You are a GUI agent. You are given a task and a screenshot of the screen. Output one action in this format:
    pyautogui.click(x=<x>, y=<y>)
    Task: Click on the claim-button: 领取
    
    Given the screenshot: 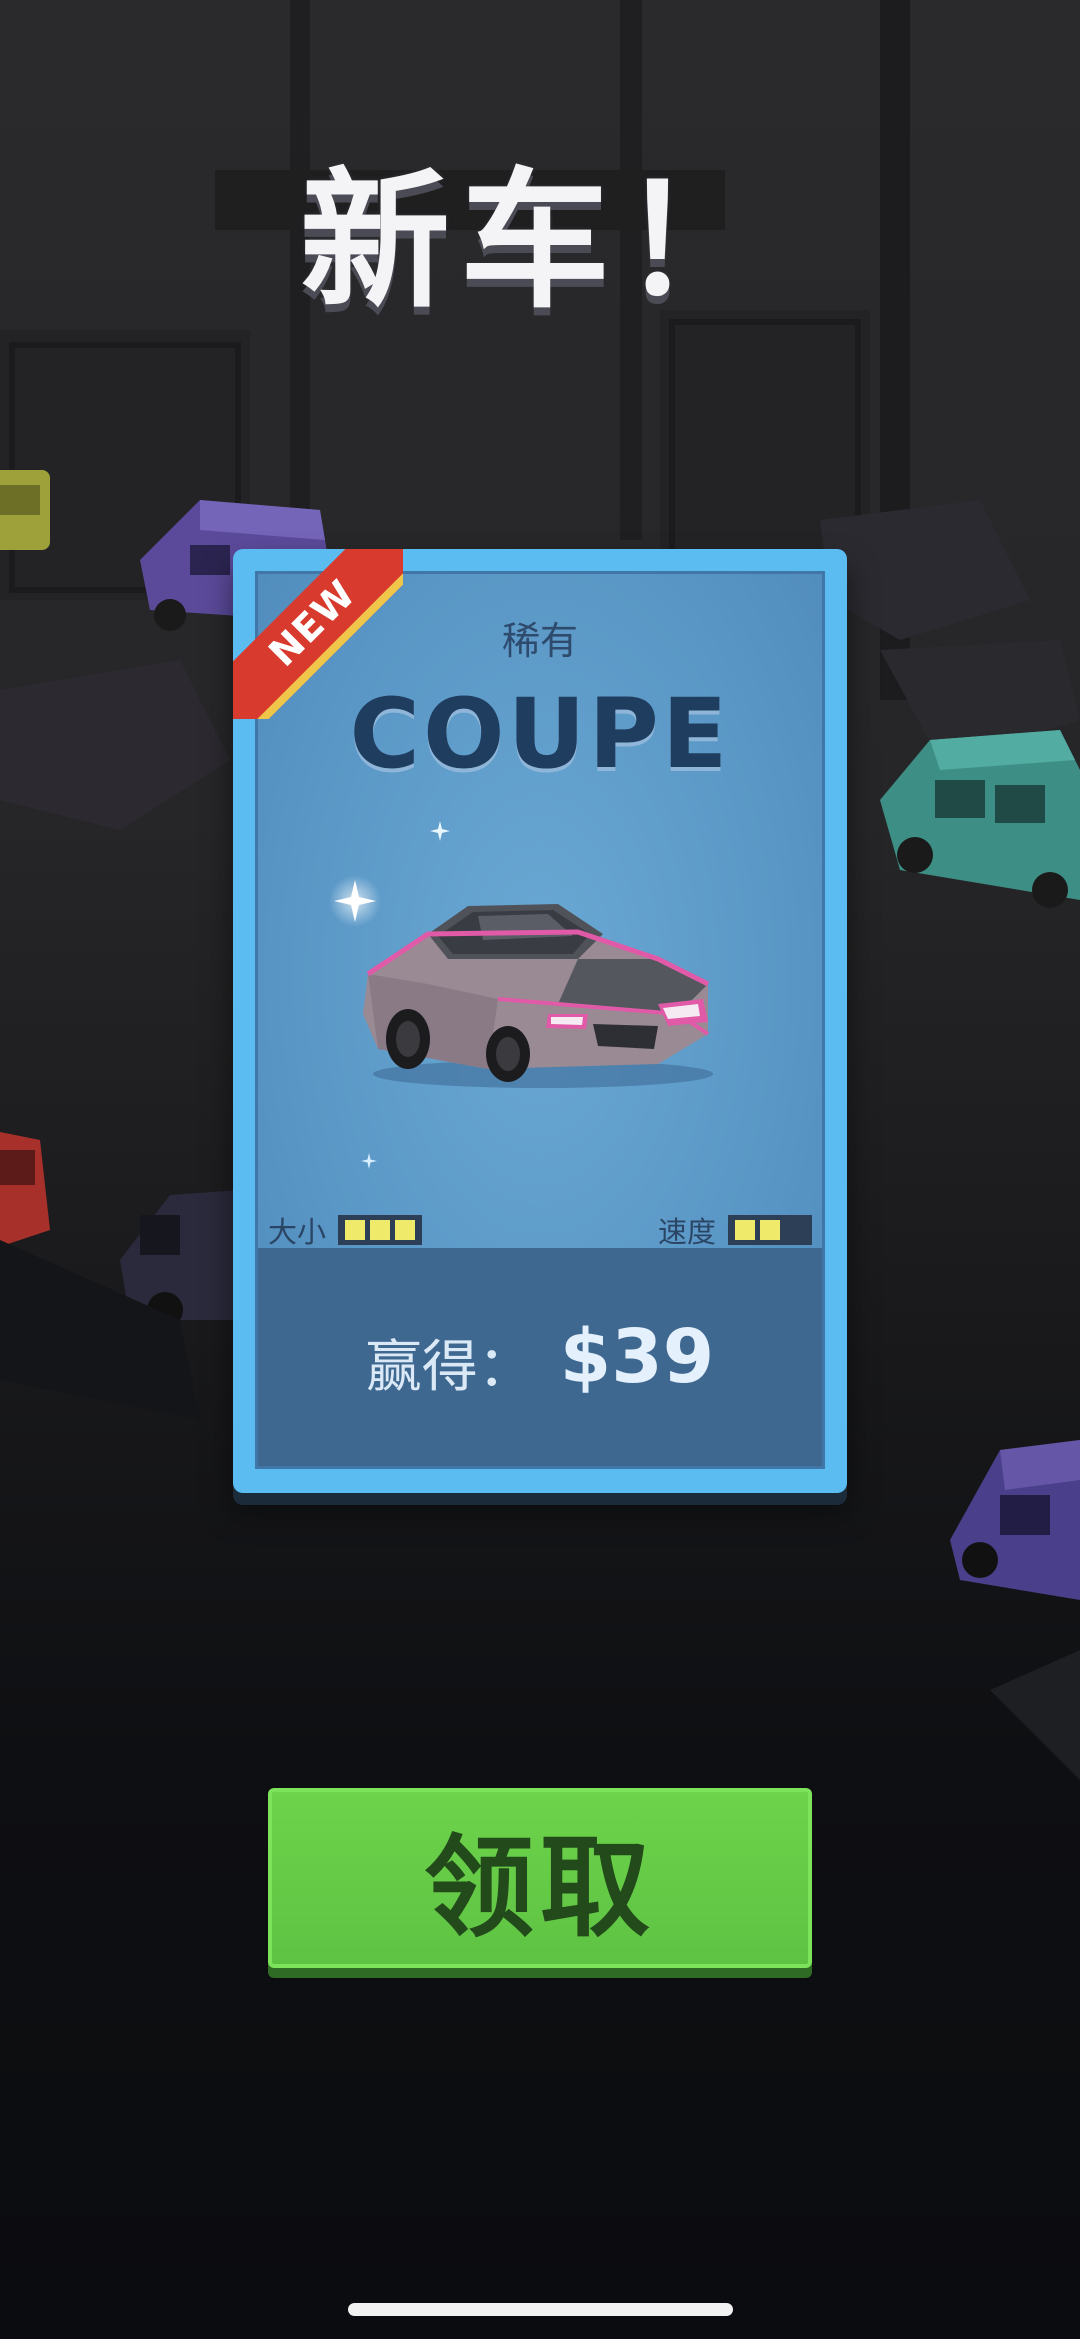 What is the action you would take?
    pyautogui.click(x=540, y=1878)
    